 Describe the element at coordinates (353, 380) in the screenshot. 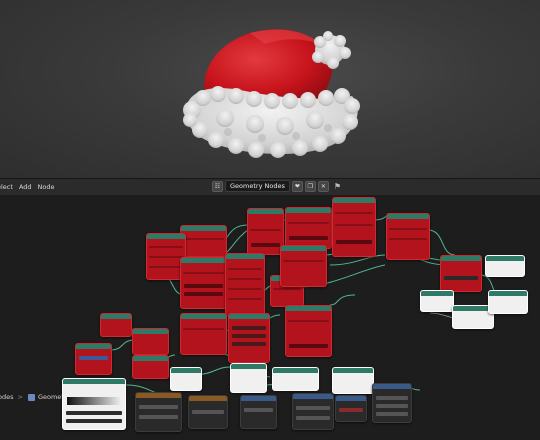

I see `node-align-euler` at that location.